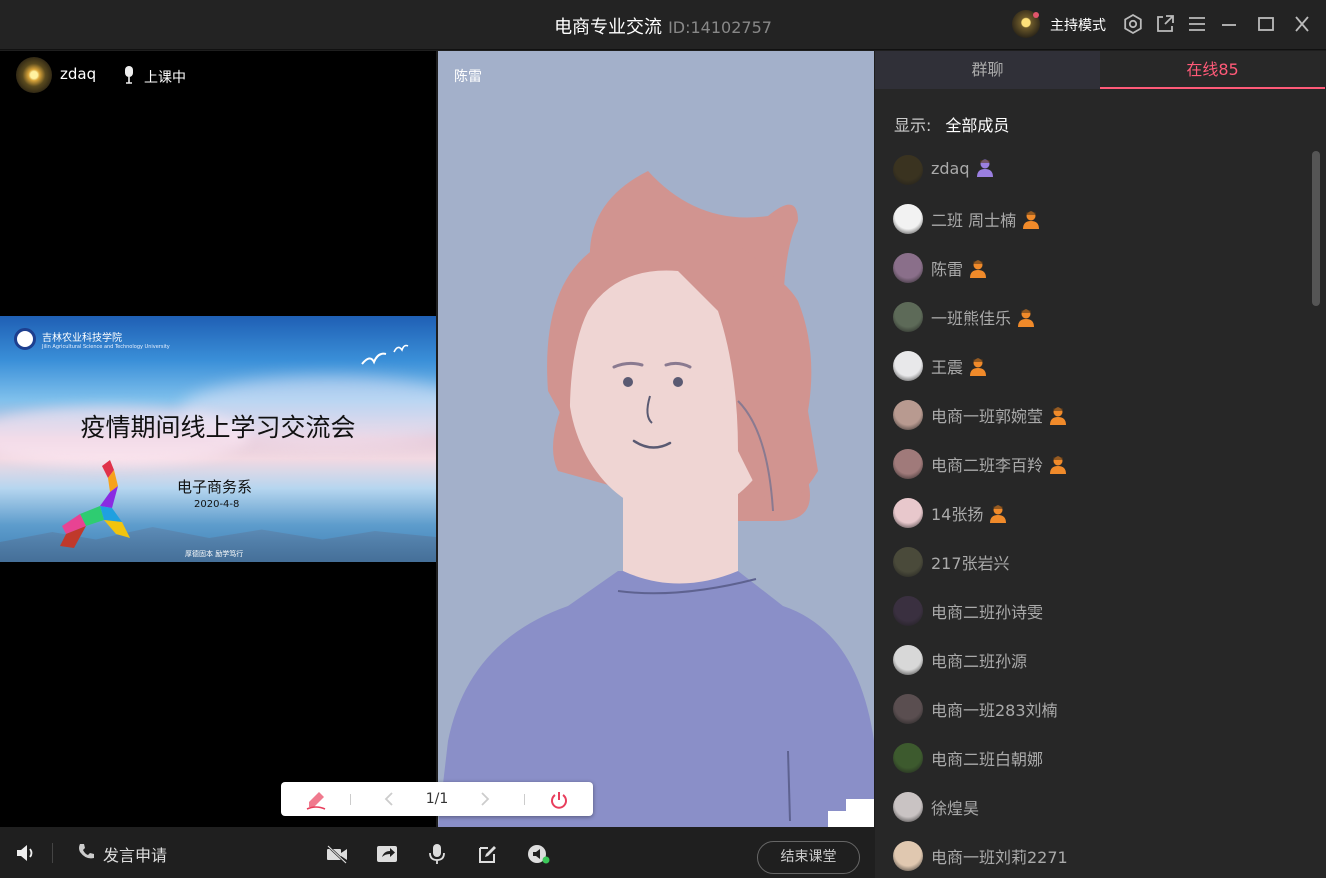 The height and width of the screenshot is (878, 1326). I want to click on filter-label: 显示:, so click(913, 125).